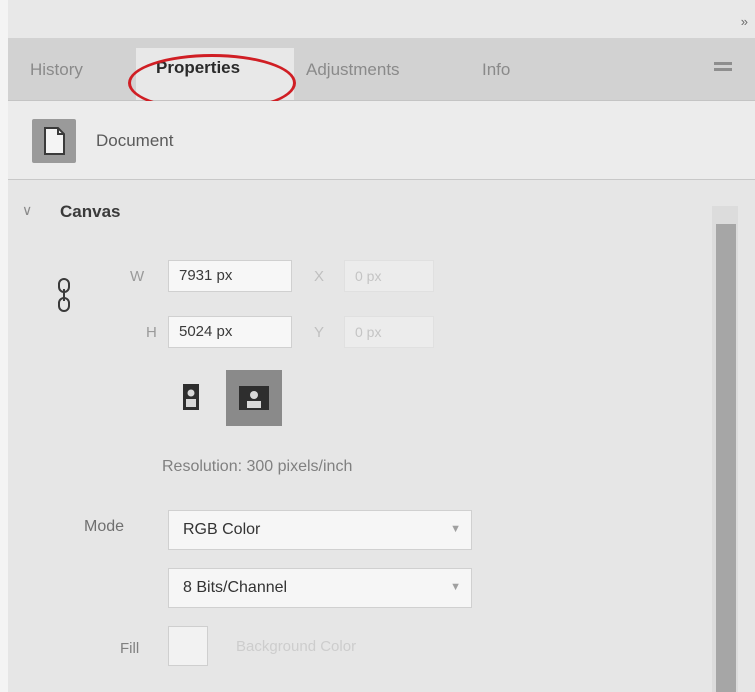 The height and width of the screenshot is (692, 755). What do you see at coordinates (254, 398) in the screenshot?
I see `landscape-orientation-icon` at bounding box center [254, 398].